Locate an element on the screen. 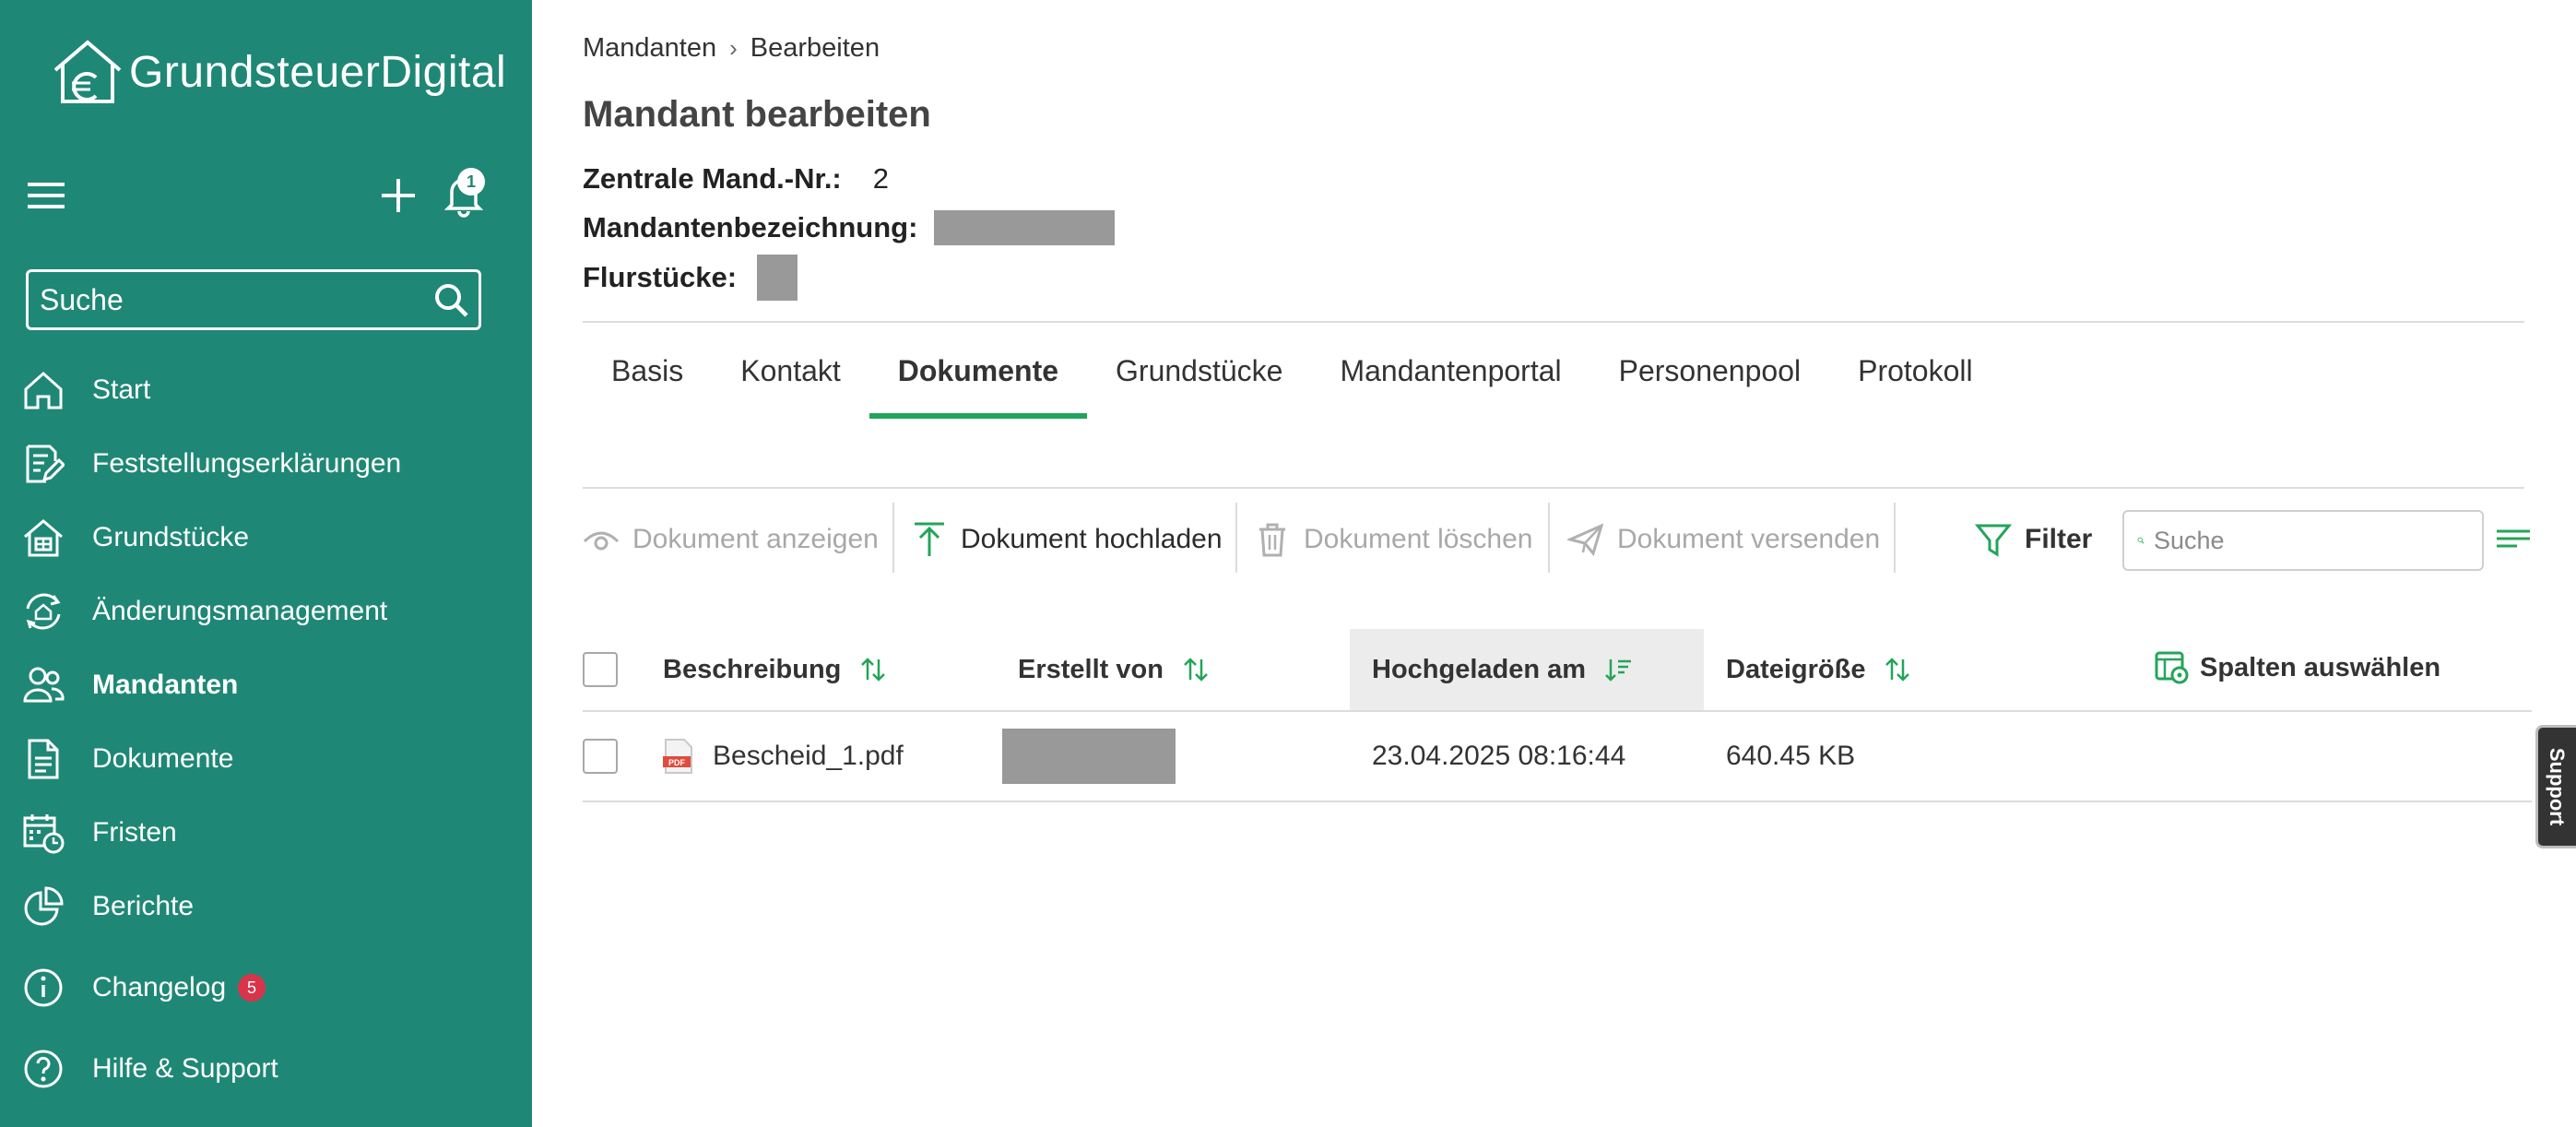  delete-document-button: Dokument löschen is located at coordinates (1393, 540).